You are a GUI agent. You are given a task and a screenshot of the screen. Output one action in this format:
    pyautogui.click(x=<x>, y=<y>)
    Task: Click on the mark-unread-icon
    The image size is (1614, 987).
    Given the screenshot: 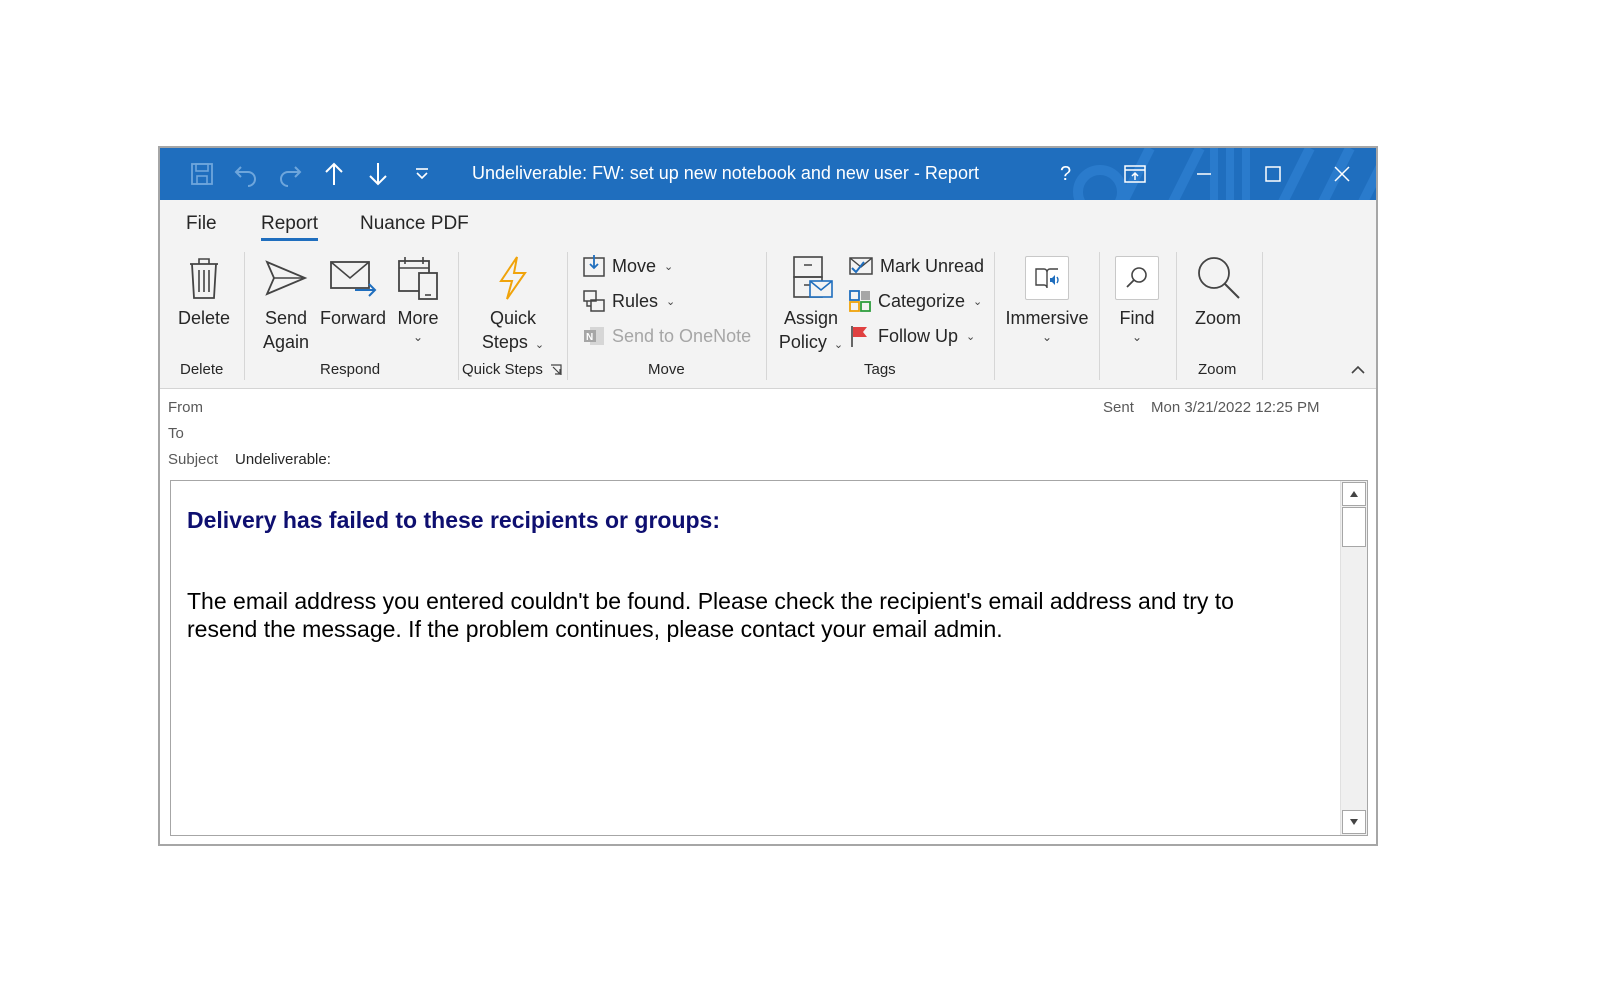 What is the action you would take?
    pyautogui.click(x=861, y=266)
    